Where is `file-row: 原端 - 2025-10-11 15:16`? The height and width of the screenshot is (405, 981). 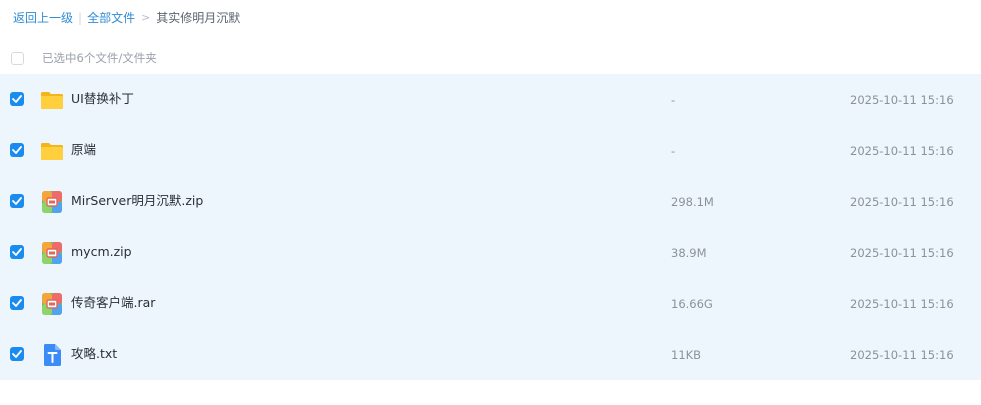 file-row: 原端 - 2025-10-11 15:16 is located at coordinates (490, 150).